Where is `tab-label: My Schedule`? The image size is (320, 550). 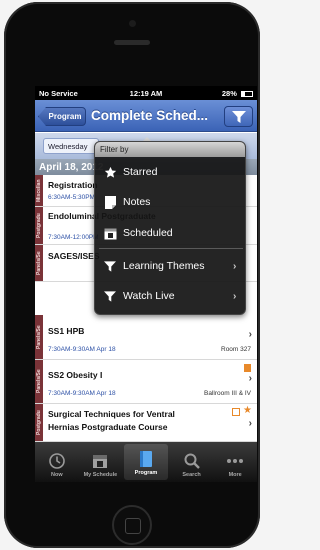
tab-label: My Schedule is located at coordinates (100, 475).